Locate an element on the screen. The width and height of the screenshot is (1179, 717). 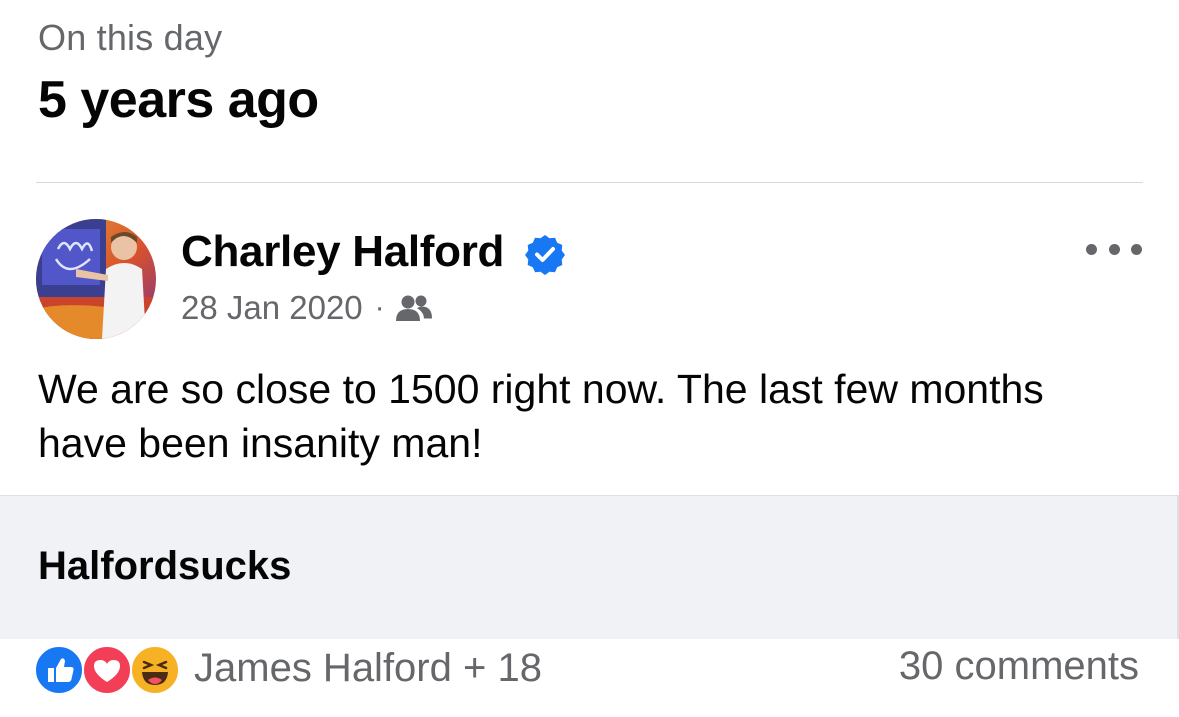
author-name: Charley Halford is located at coordinates (342, 252).